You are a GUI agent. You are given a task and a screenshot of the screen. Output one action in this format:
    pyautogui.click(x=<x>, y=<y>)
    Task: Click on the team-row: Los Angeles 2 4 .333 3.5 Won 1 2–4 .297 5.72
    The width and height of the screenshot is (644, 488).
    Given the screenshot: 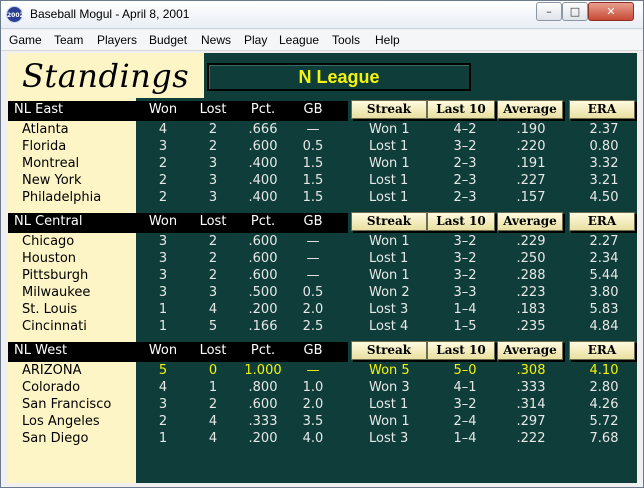 What is the action you would take?
    pyautogui.click(x=322, y=421)
    